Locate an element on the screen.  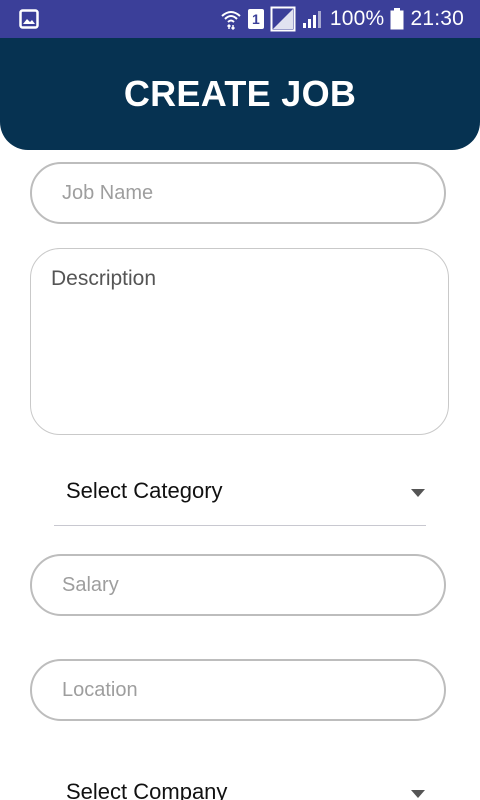
company-selected-label: Select Company is located at coordinates (147, 789).